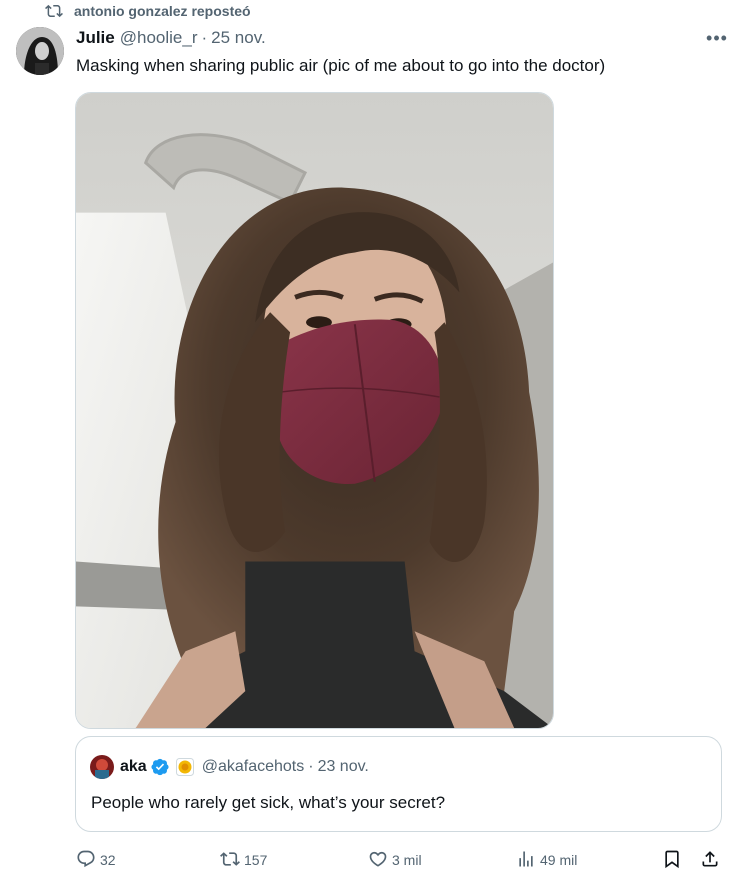 This screenshot has width=748, height=886. Describe the element at coordinates (102, 767) in the screenshot. I see `quote-avatar` at that location.